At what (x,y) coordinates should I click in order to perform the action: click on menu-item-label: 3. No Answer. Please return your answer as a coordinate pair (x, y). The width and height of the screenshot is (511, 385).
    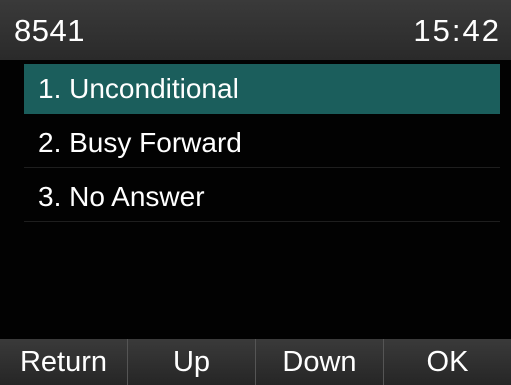
    Looking at the image, I should click on (121, 196).